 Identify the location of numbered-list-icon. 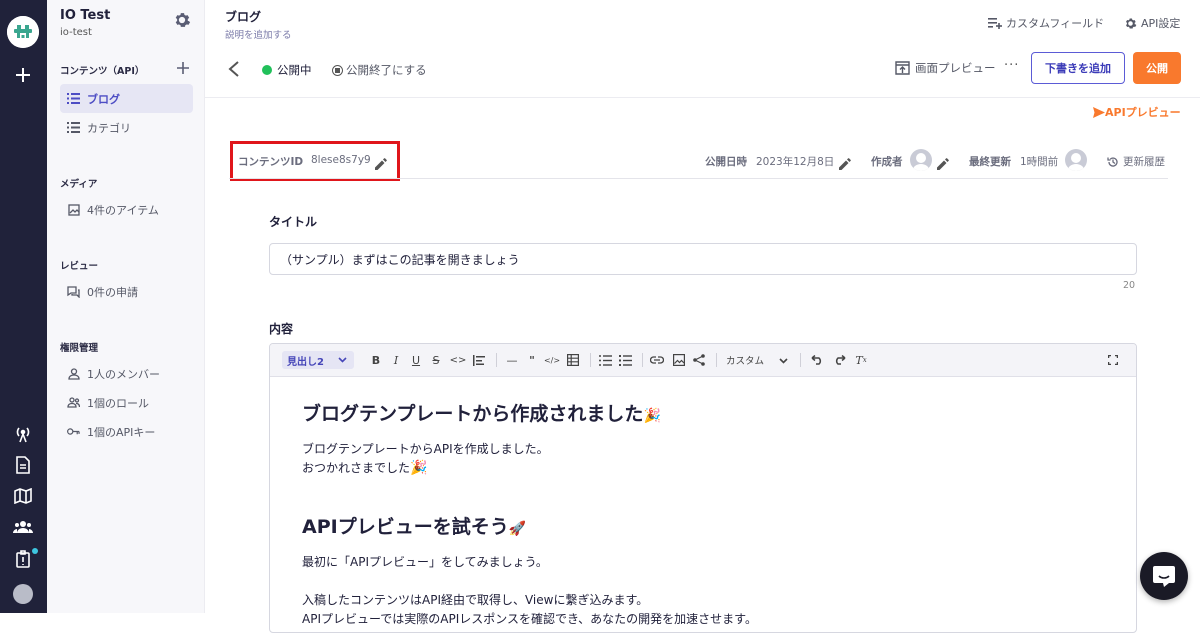
(625, 360).